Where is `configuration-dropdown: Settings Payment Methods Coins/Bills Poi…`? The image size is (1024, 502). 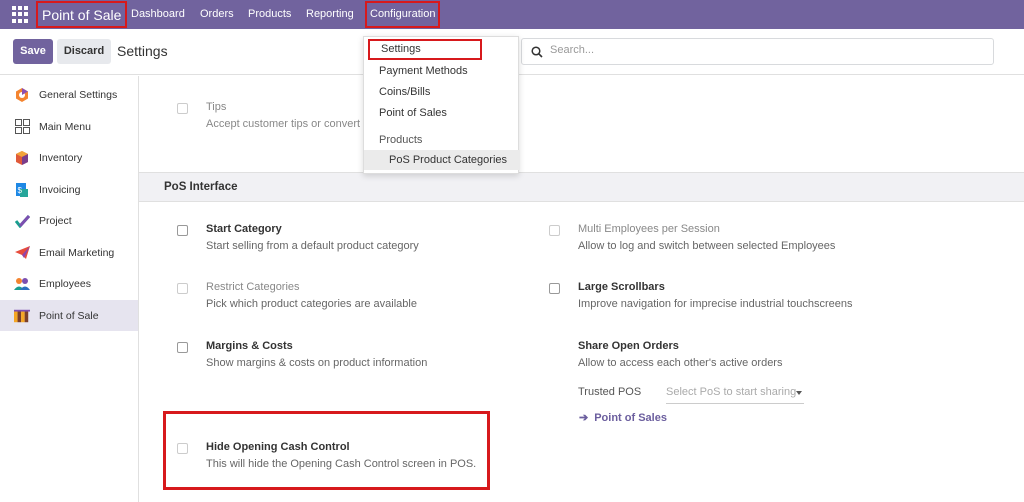 configuration-dropdown: Settings Payment Methods Coins/Bills Poi… is located at coordinates (441, 105).